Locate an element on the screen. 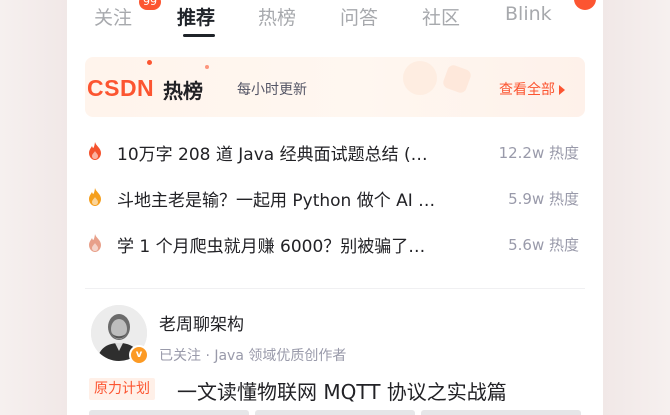 The height and width of the screenshot is (415, 670). article-tag: 原力计划 is located at coordinates (122, 389).